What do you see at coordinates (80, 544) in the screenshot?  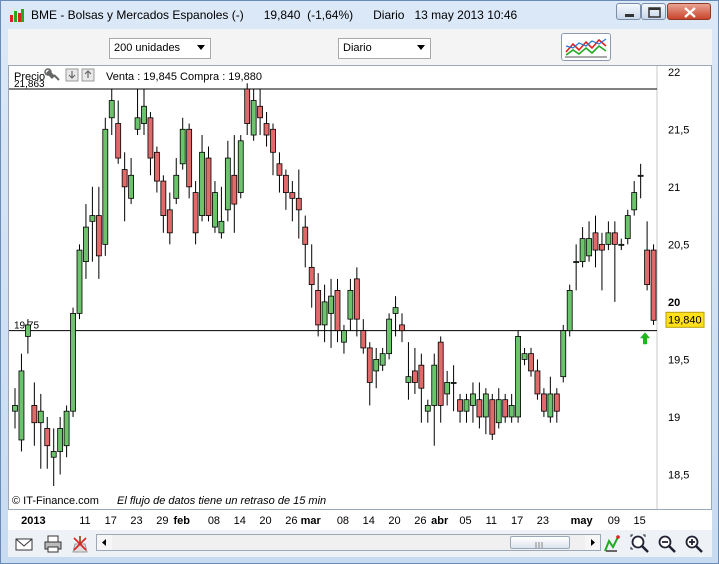 I see `broom-icon` at bounding box center [80, 544].